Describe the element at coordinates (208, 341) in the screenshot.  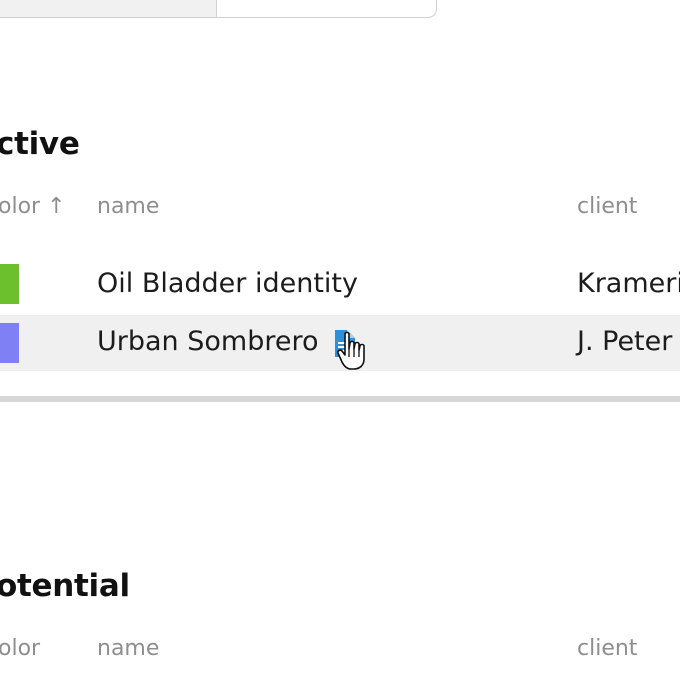
I see `row-name: Urban Sombrero` at that location.